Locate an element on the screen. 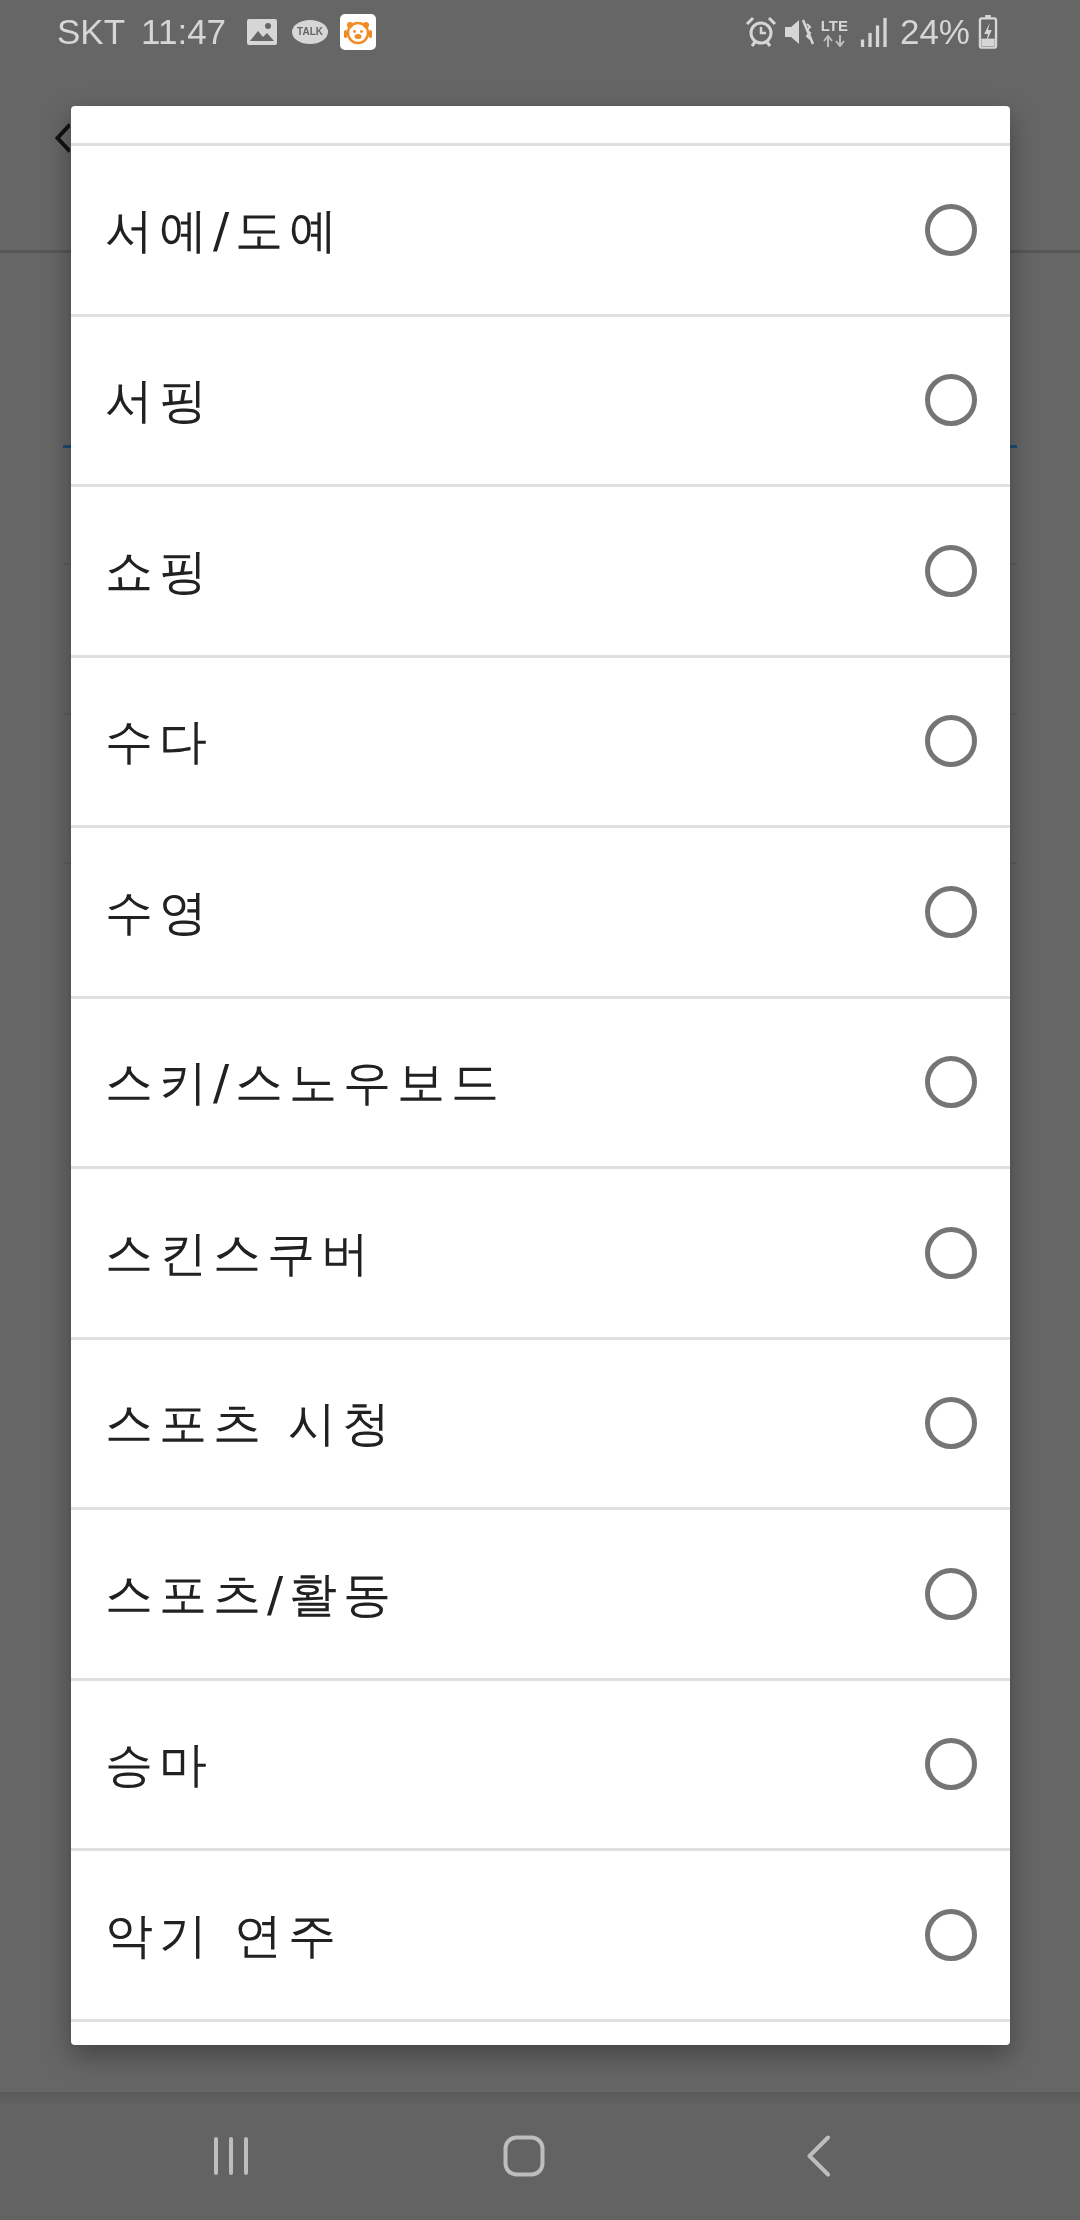  alarm-clock-icon is located at coordinates (760, 32).